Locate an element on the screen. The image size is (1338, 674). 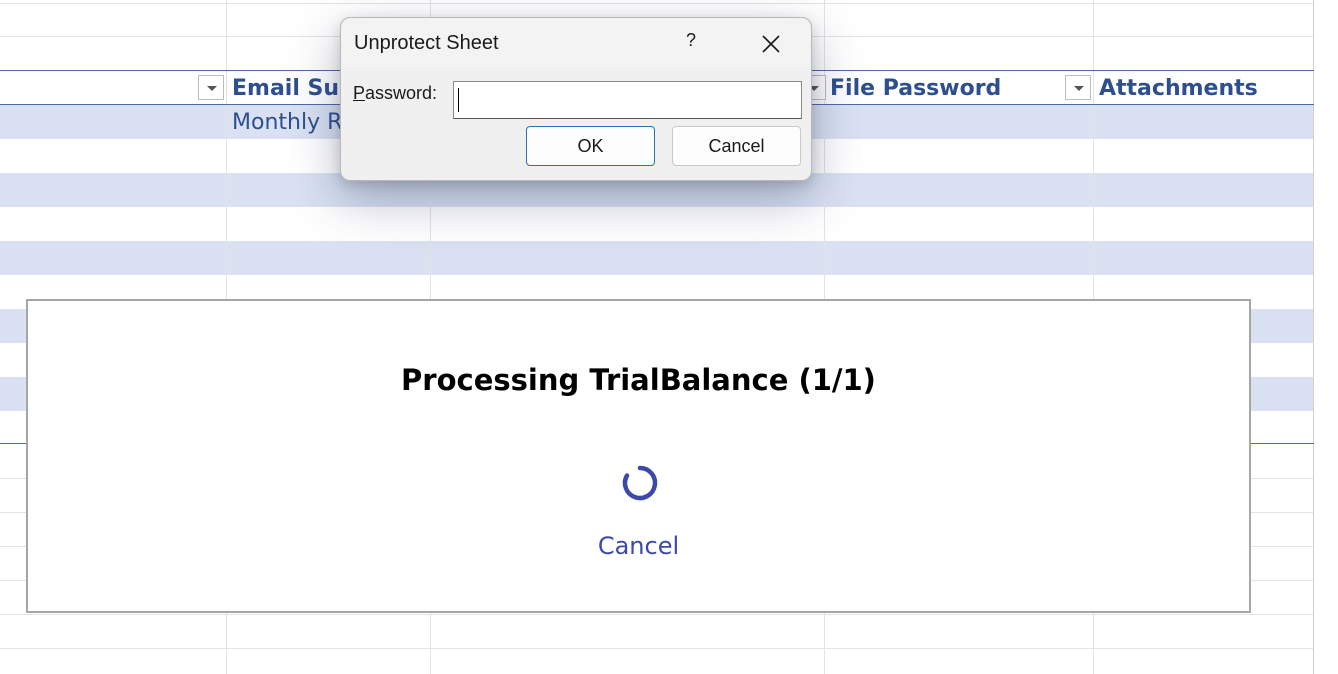
column-header-file-password: File Password is located at coordinates (915, 89).